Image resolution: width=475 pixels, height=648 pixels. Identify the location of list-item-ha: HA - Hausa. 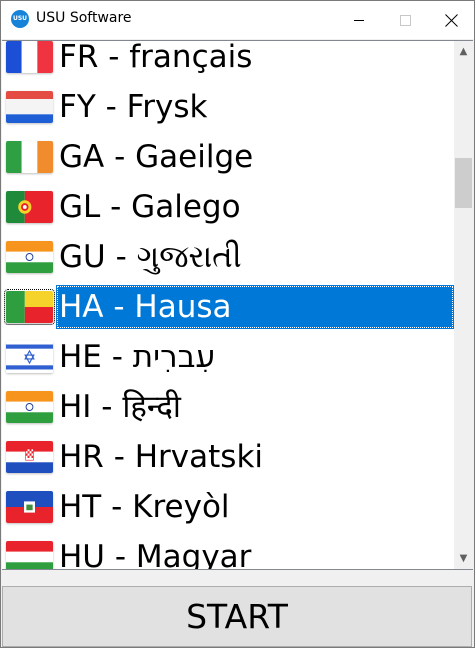
(228, 303).